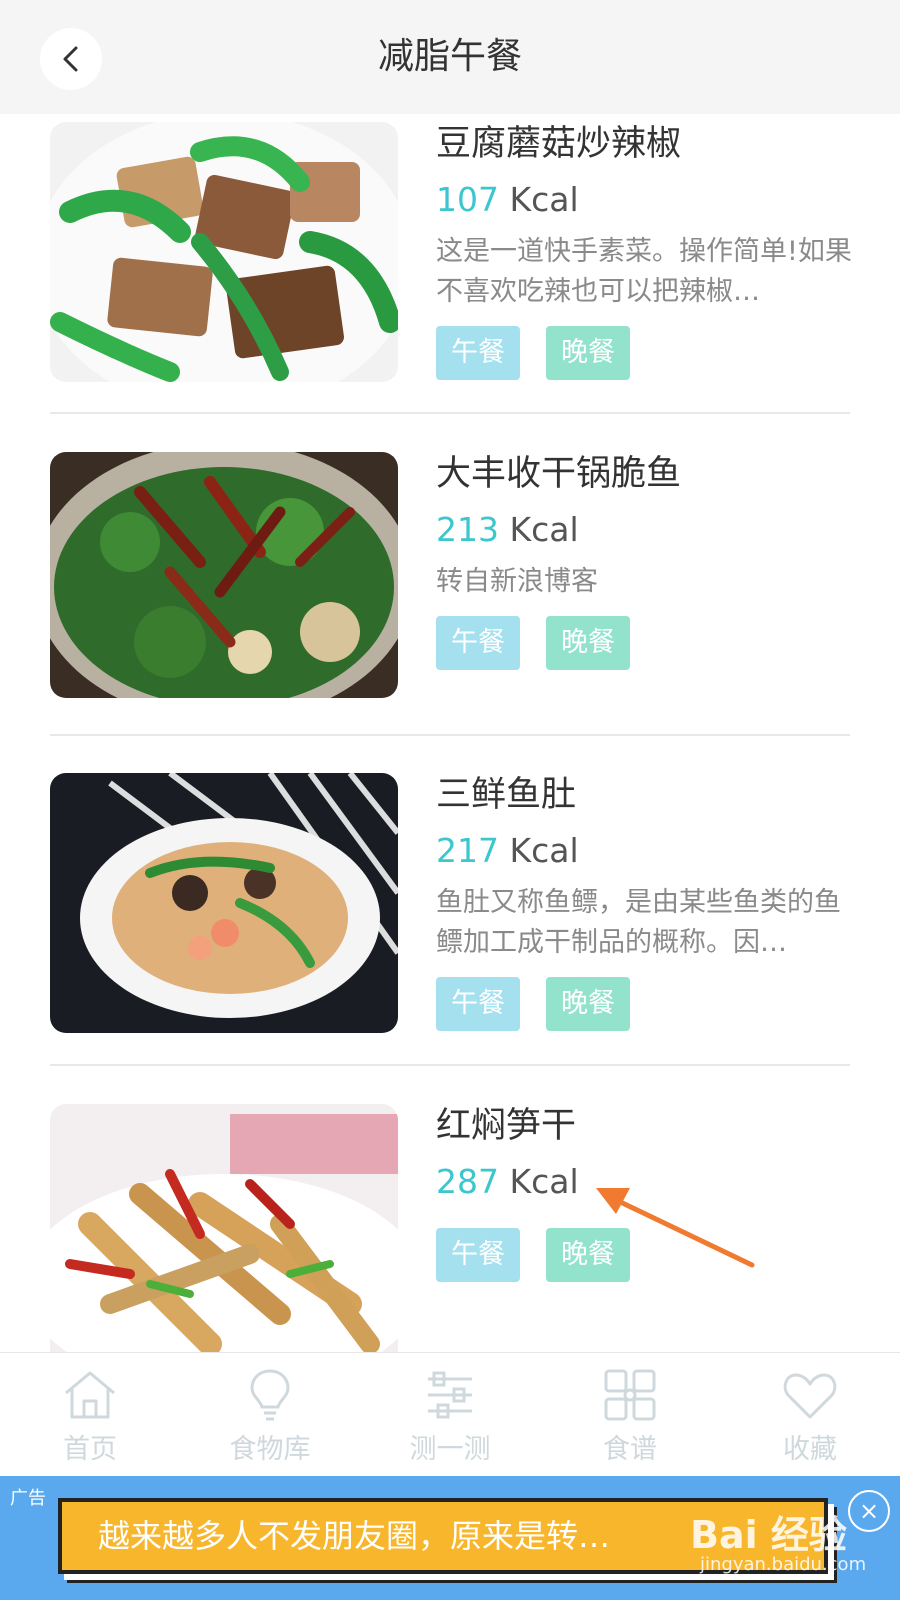 The width and height of the screenshot is (900, 1600). I want to click on recipe-calories: 217 Kcal, so click(507, 850).